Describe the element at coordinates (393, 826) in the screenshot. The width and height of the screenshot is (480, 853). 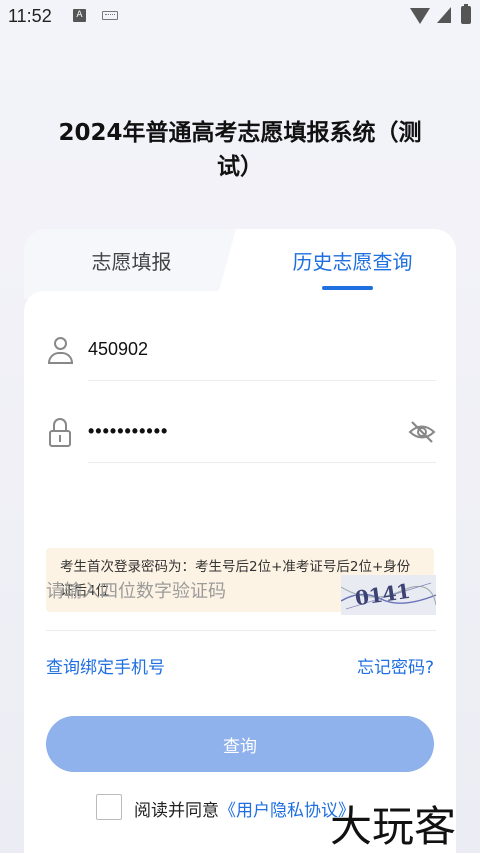
I see `watermark-text: 大玩客` at that location.